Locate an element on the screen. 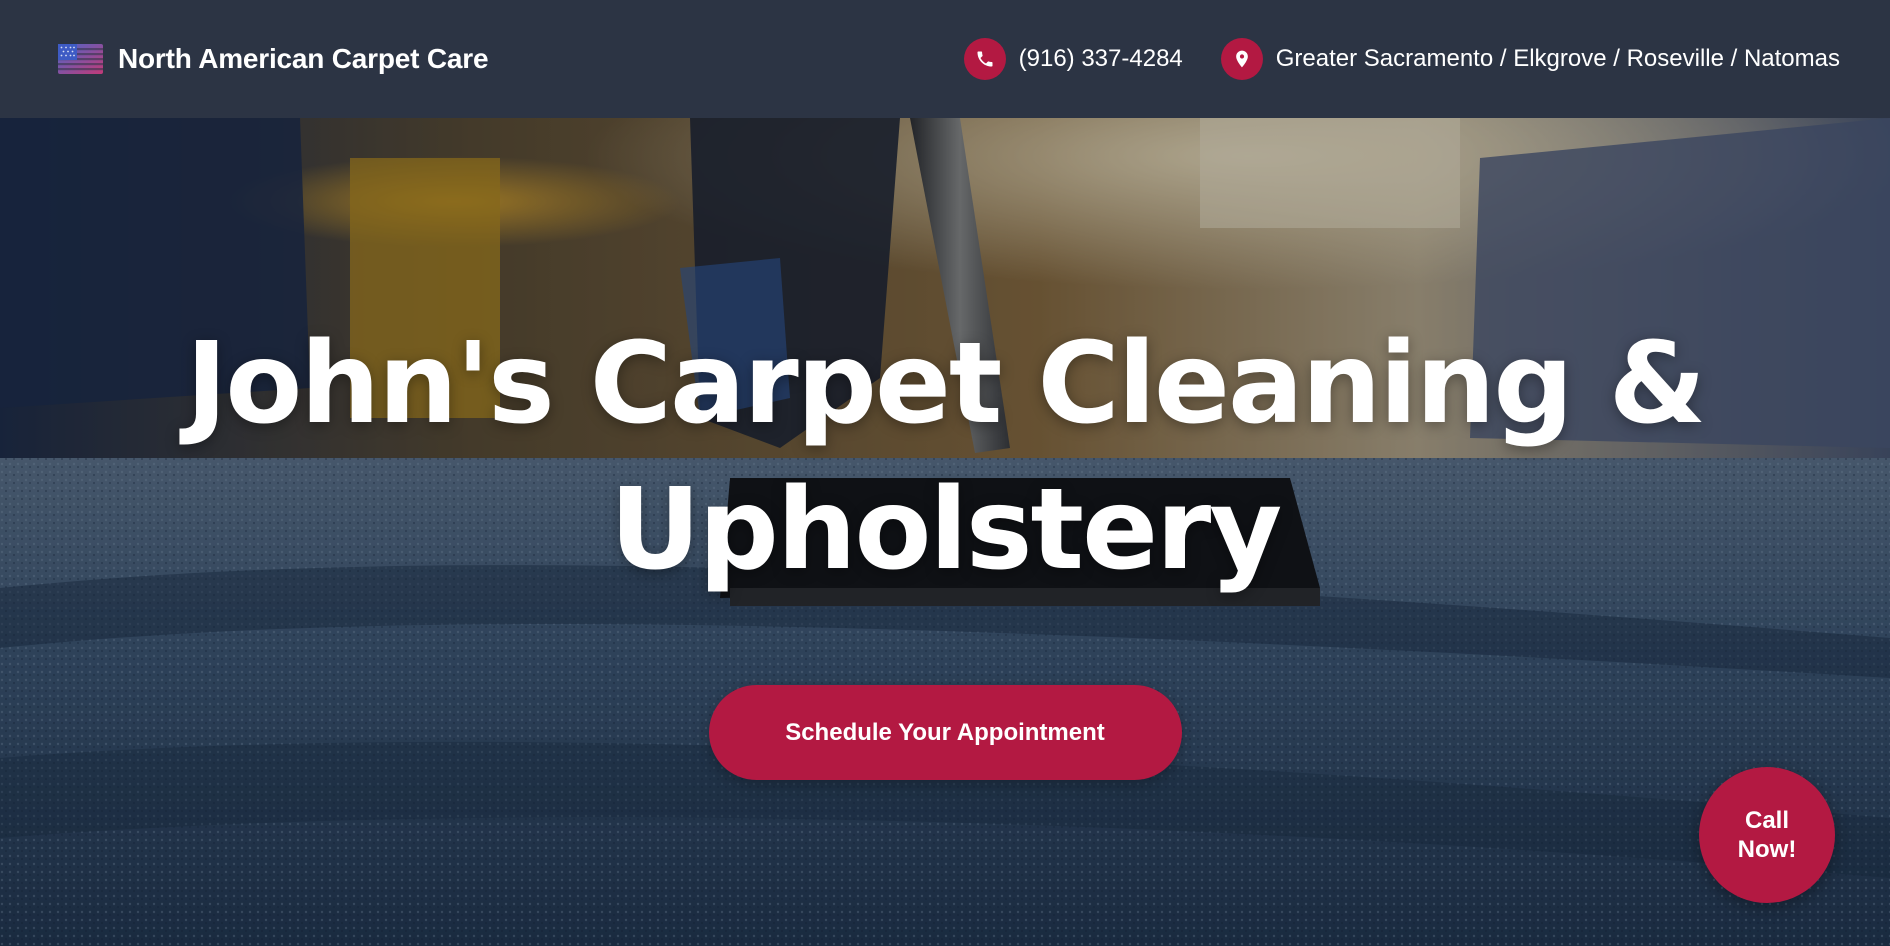 The height and width of the screenshot is (946, 1890). schedule-appointment-button: Schedule Your Appointment is located at coordinates (945, 732).